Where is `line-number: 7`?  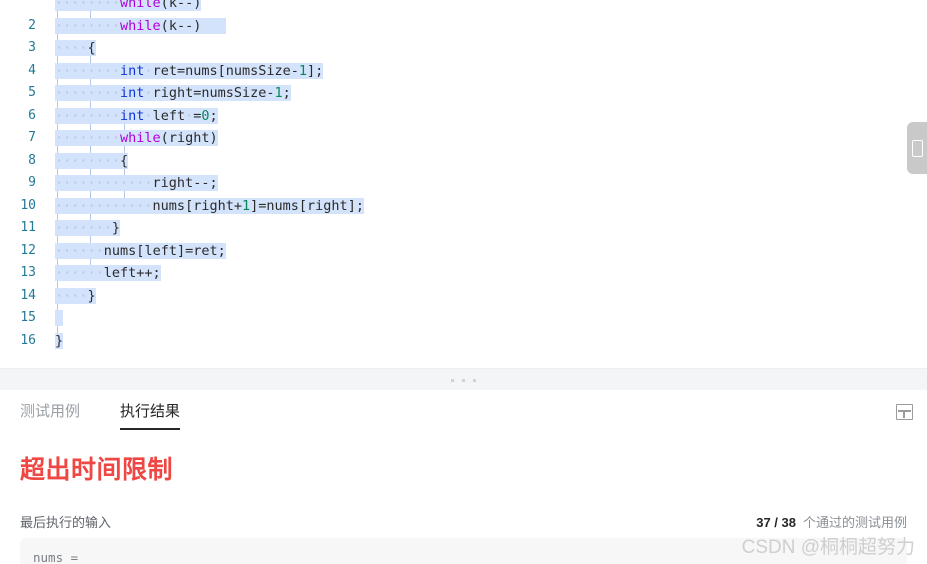
line-number: 7 is located at coordinates (32, 137).